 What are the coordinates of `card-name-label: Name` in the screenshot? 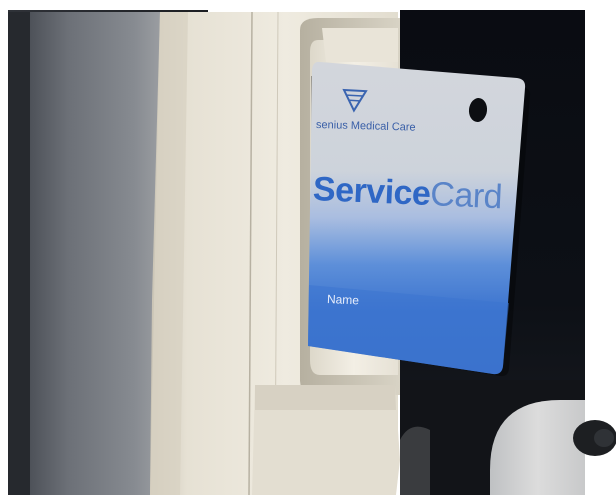 It's located at (343, 300).